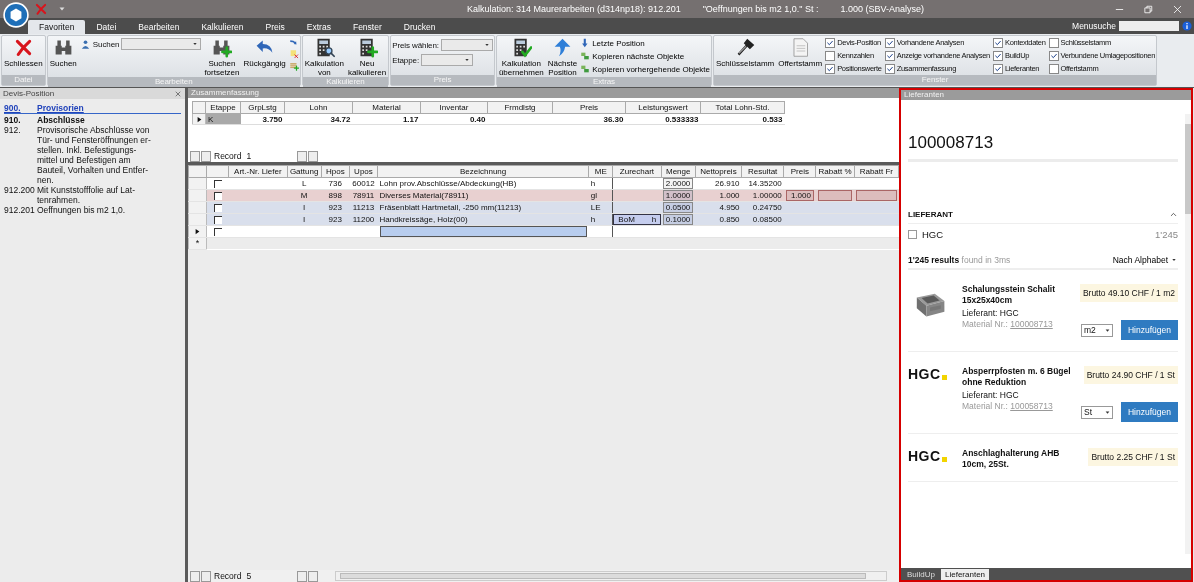  Describe the element at coordinates (1188, 334) in the screenshot. I see `vertical-scrollbar` at that location.